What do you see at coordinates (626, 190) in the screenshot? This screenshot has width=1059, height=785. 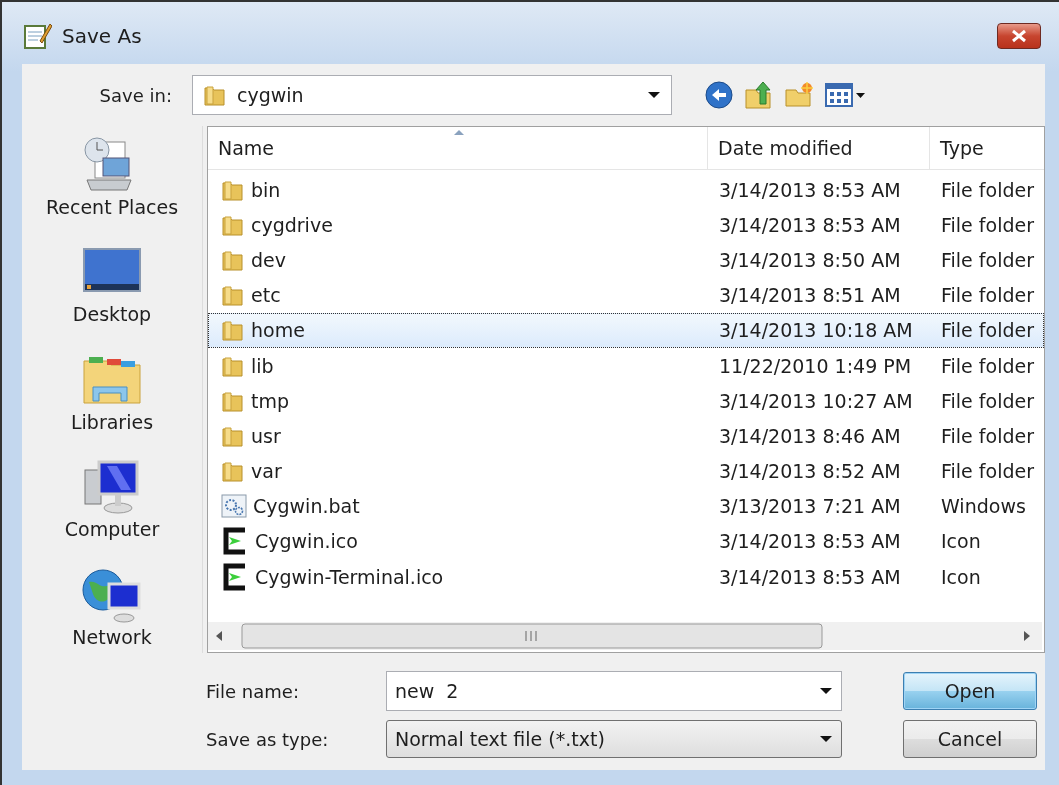 I see `file-row: bin 3/14/2013 8:53 AM File folder` at bounding box center [626, 190].